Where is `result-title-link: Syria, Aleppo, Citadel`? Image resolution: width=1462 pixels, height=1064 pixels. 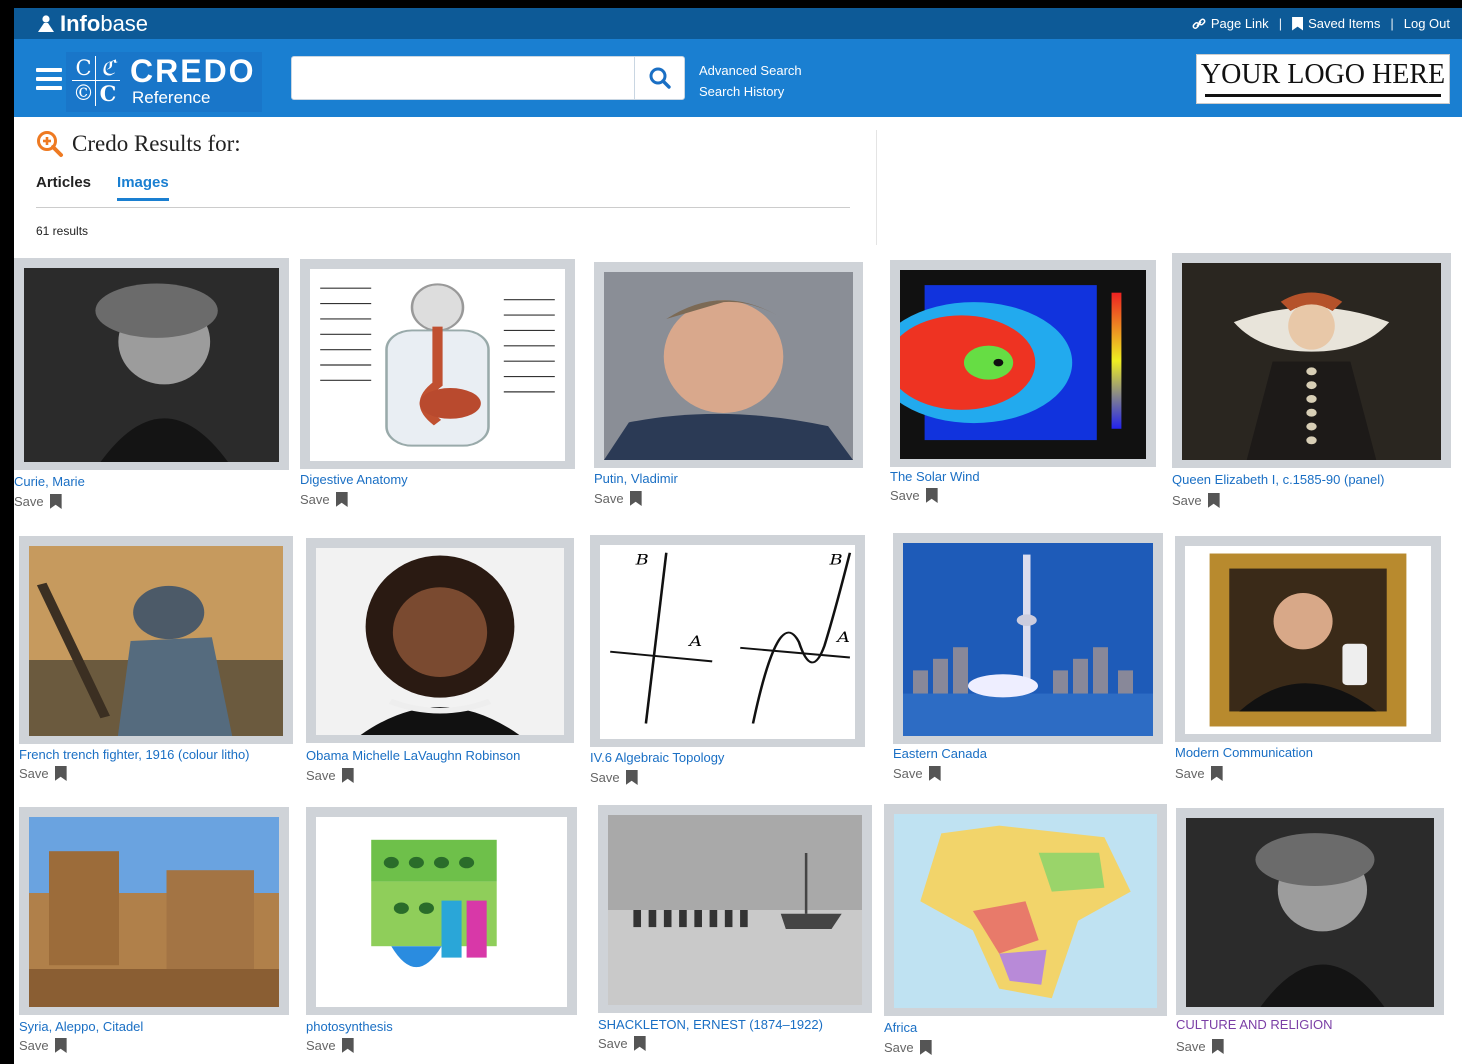 result-title-link: Syria, Aleppo, Citadel is located at coordinates (81, 1026).